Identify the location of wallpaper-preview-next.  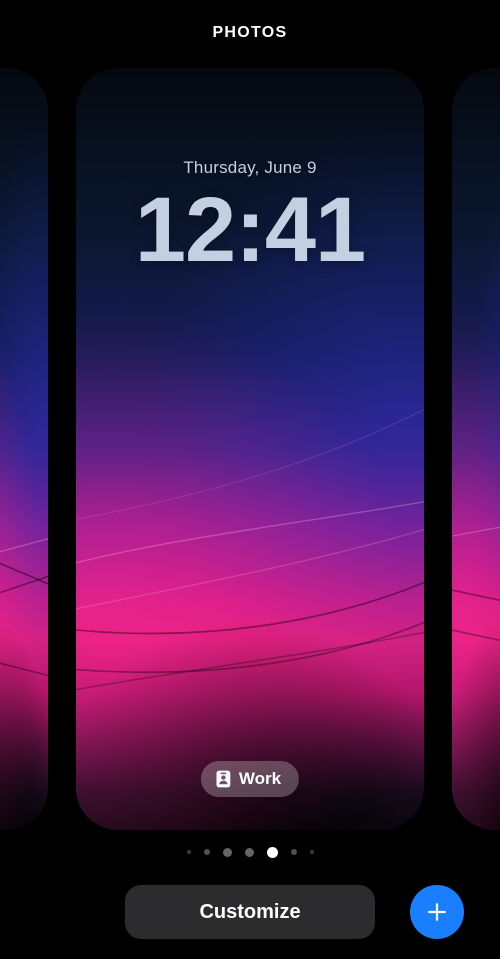
(476, 449).